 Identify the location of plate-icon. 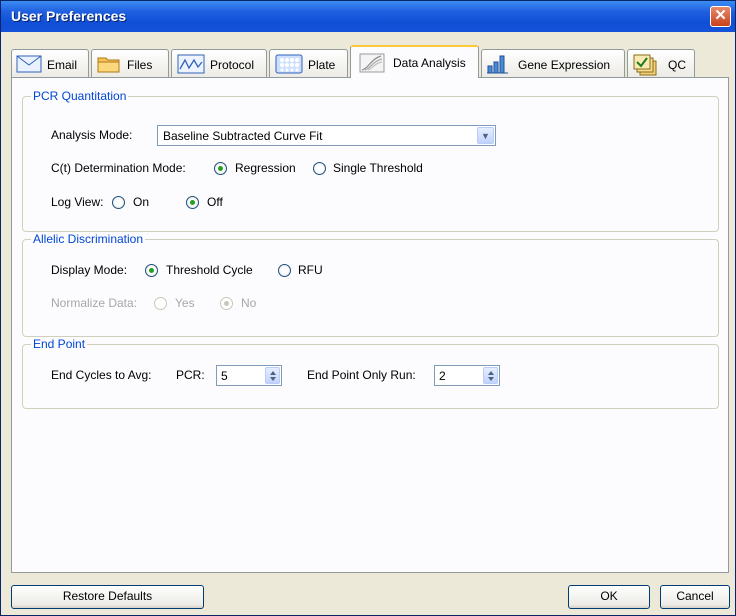
(289, 64).